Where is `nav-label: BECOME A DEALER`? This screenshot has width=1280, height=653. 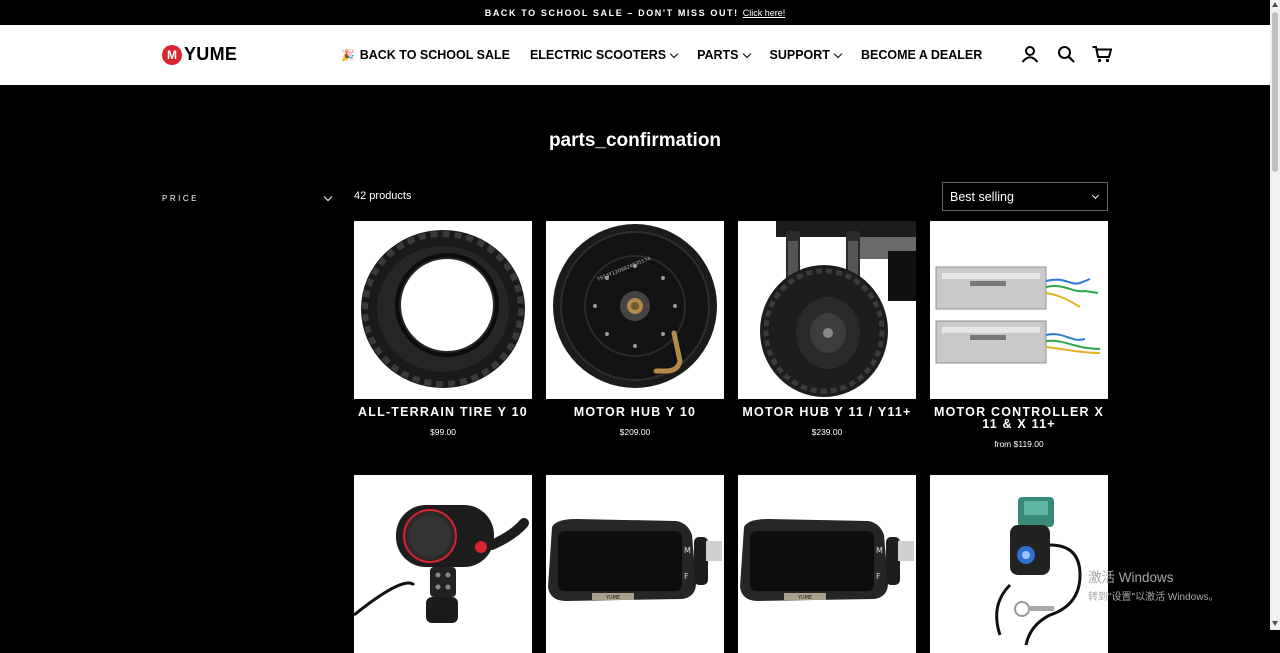
nav-label: BECOME A DEALER is located at coordinates (921, 55).